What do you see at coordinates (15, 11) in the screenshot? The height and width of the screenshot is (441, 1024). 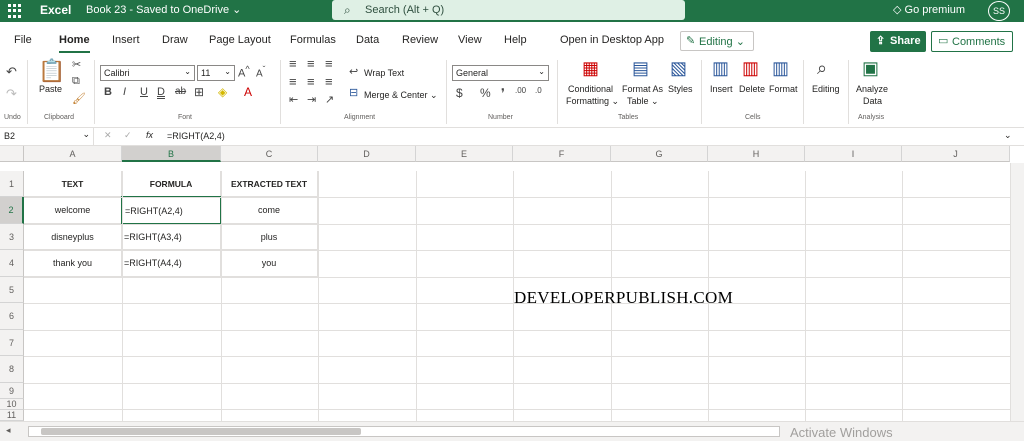 I see `app-launcher-icon` at bounding box center [15, 11].